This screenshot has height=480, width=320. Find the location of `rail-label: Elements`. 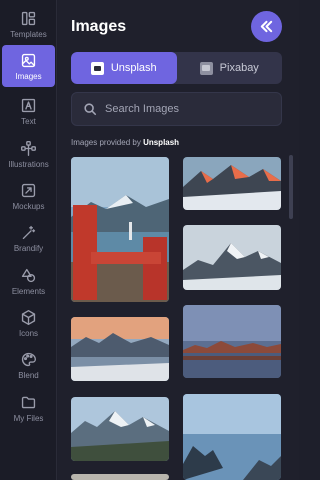

rail-label: Elements is located at coordinates (28, 291).